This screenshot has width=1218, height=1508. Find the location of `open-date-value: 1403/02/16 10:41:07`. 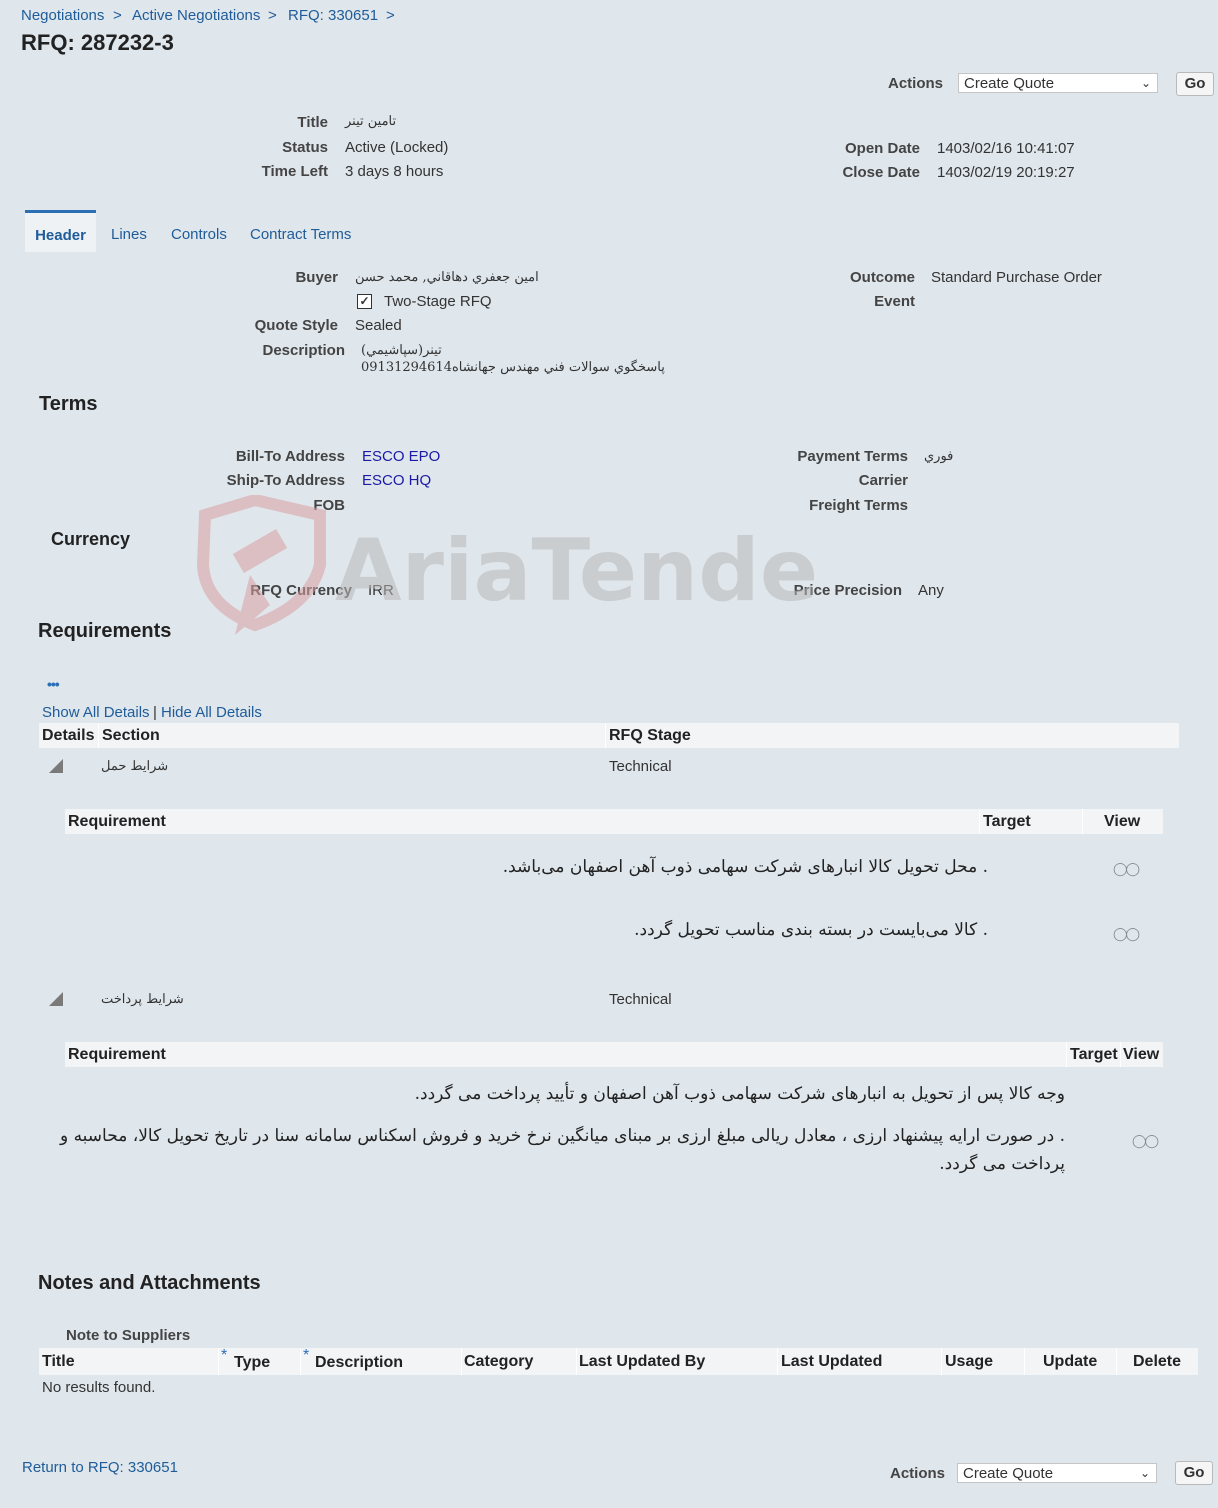

open-date-value: 1403/02/16 10:41:07 is located at coordinates (1006, 148).